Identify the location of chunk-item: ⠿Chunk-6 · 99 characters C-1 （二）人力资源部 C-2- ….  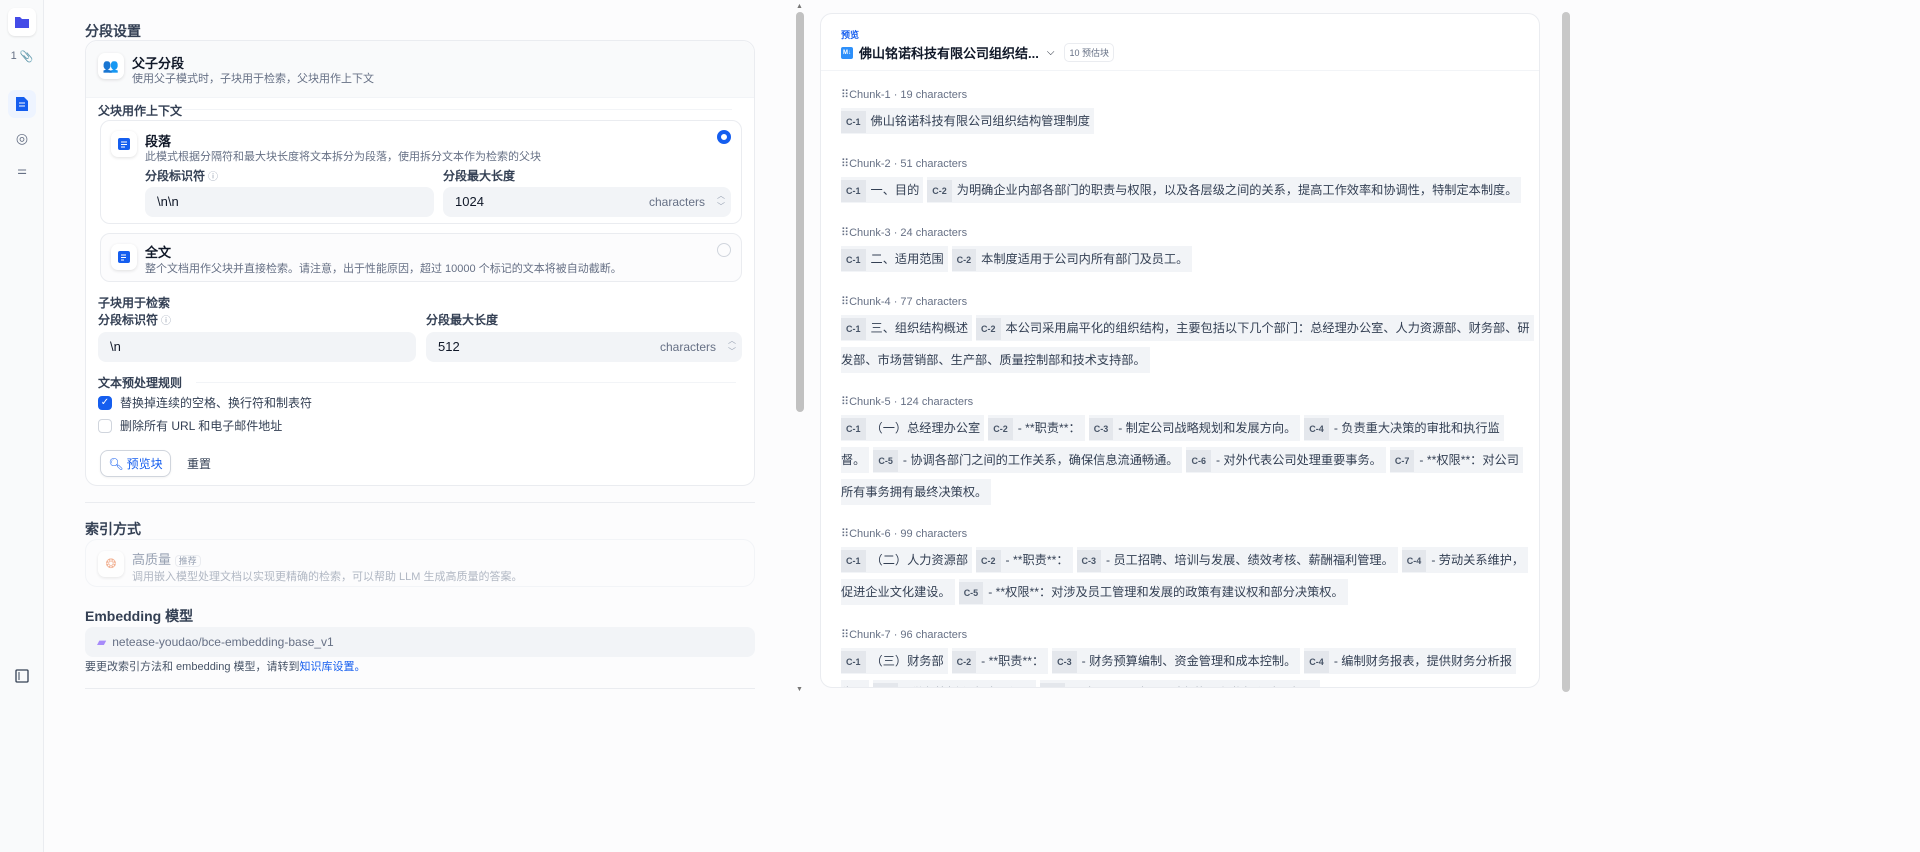
(1186, 566).